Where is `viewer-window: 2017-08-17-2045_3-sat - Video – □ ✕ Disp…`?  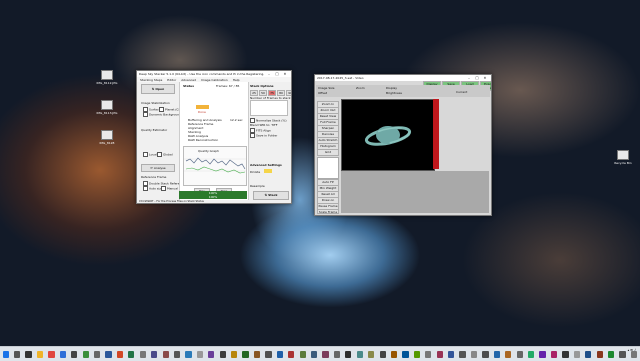
viewer-window: 2017-08-17-2045_3-sat - Video – □ ✕ Disp… is located at coordinates (403, 145).